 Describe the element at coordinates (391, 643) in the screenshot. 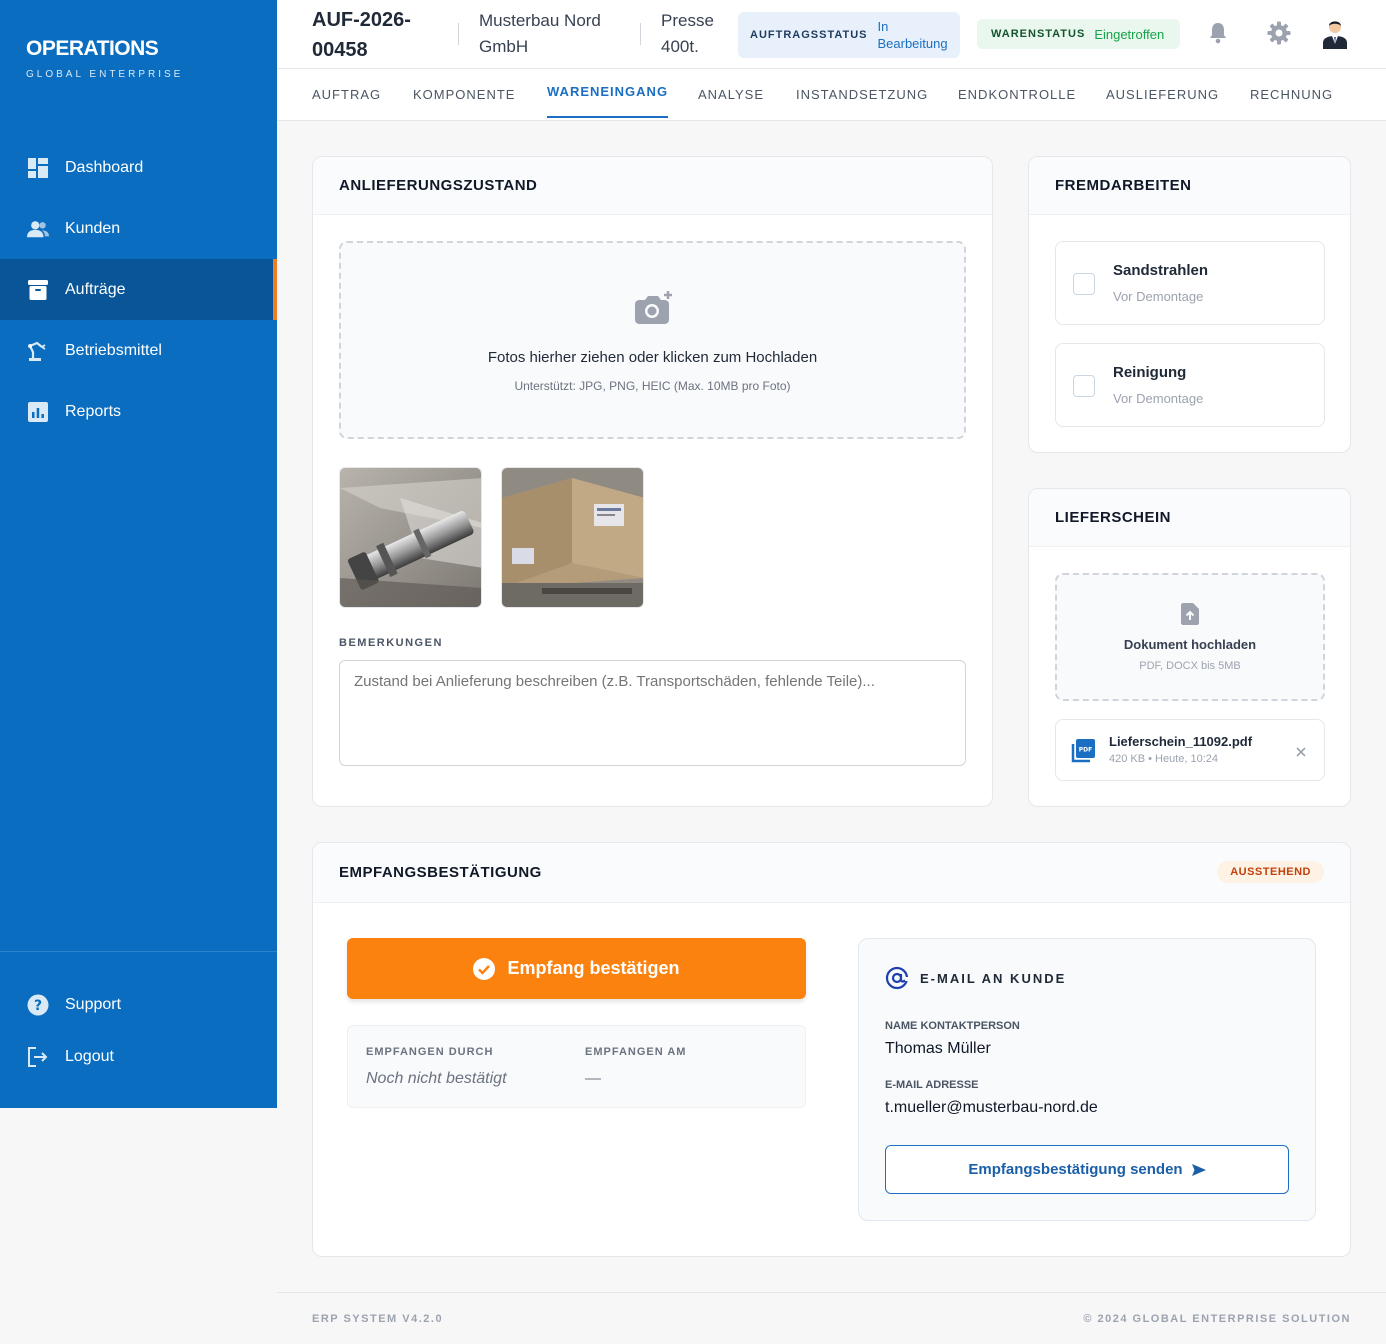

I see `remarks-label: BEMERKUNGEN` at that location.